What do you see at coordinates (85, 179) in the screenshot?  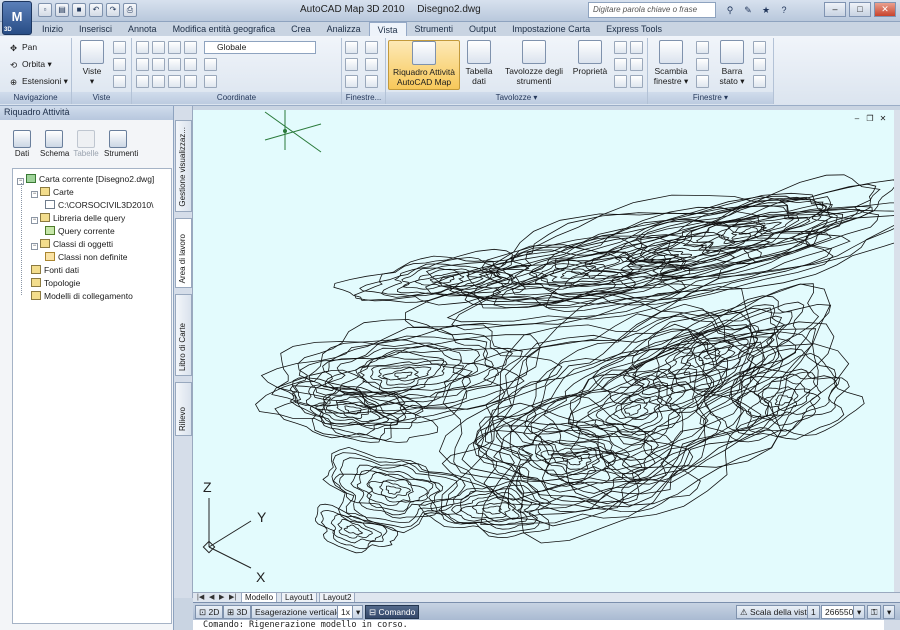 I see `tree-node: − Carta corrente [Disegno2.dwg]` at bounding box center [85, 179].